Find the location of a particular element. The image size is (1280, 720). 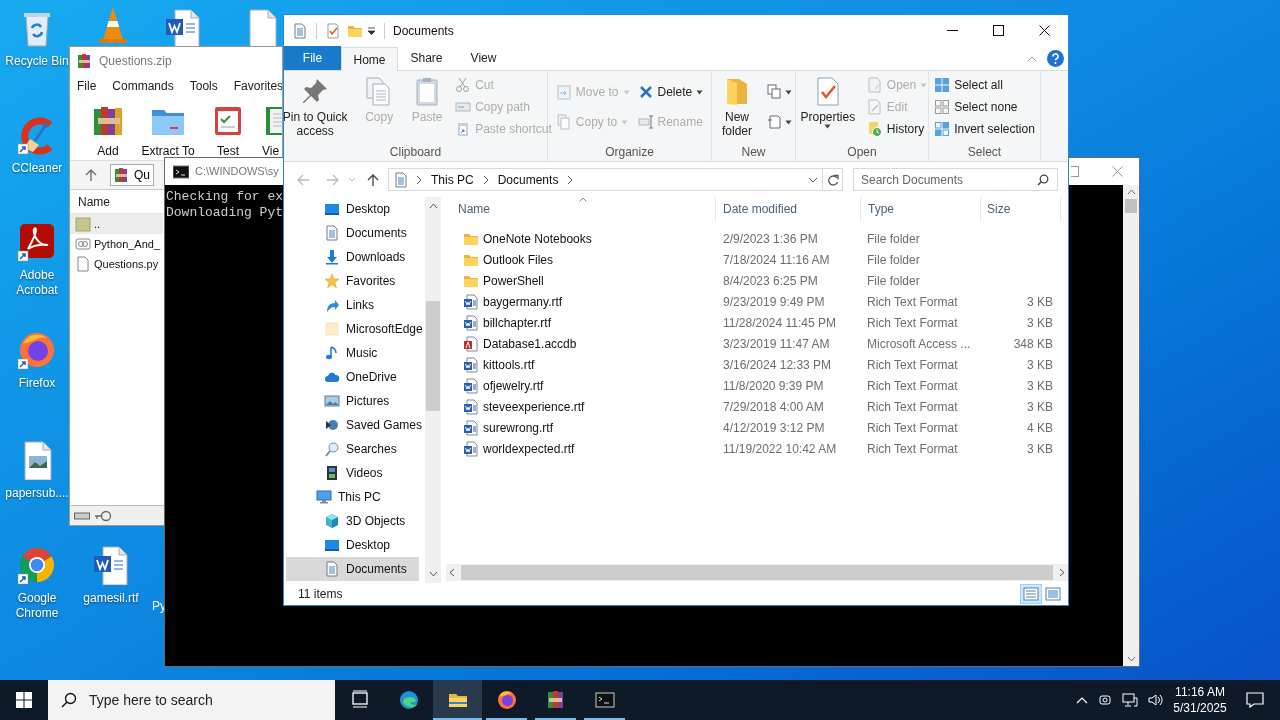

ribbon-button: Select none is located at coordinates (984, 107).